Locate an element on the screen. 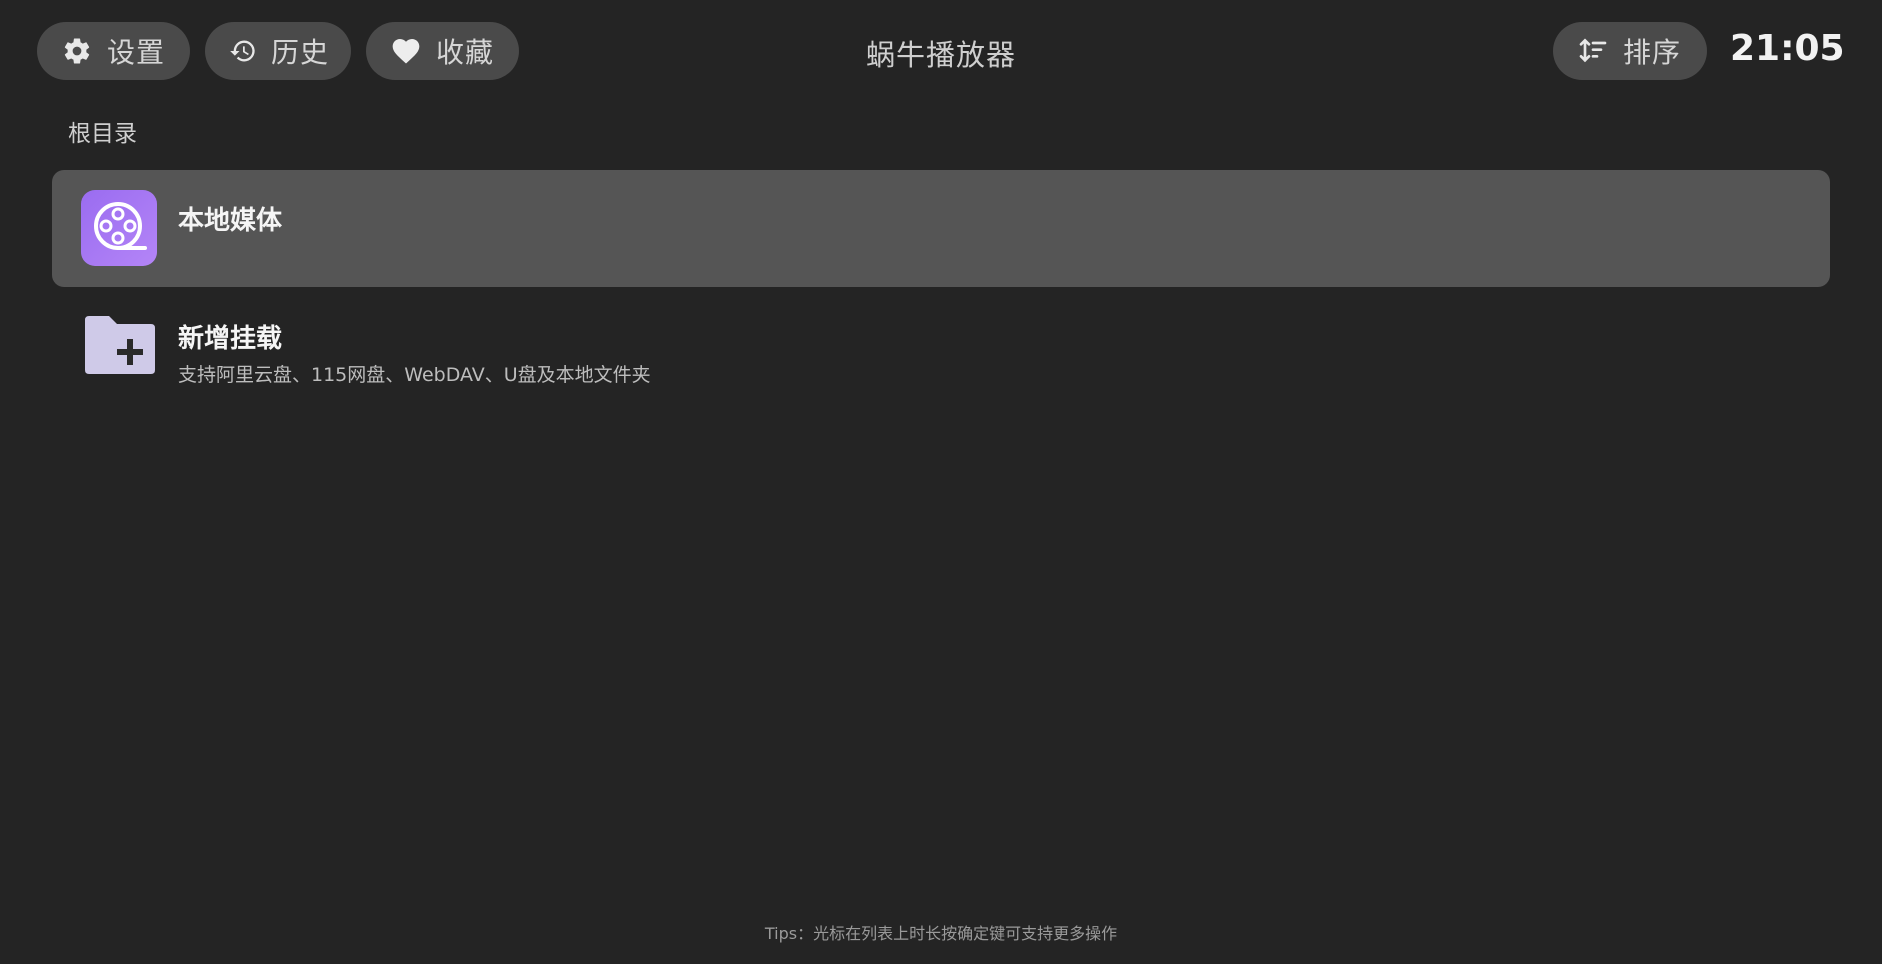 The height and width of the screenshot is (964, 1882). settings-button: 设置 is located at coordinates (113, 51).